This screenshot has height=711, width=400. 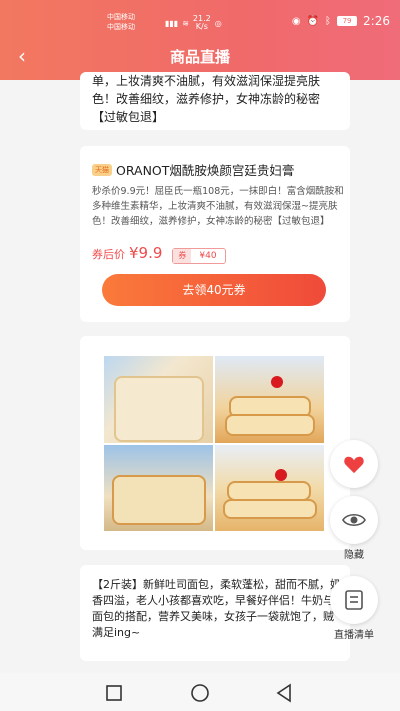 I want to click on tmall-badge: 天猫, so click(x=102, y=169).